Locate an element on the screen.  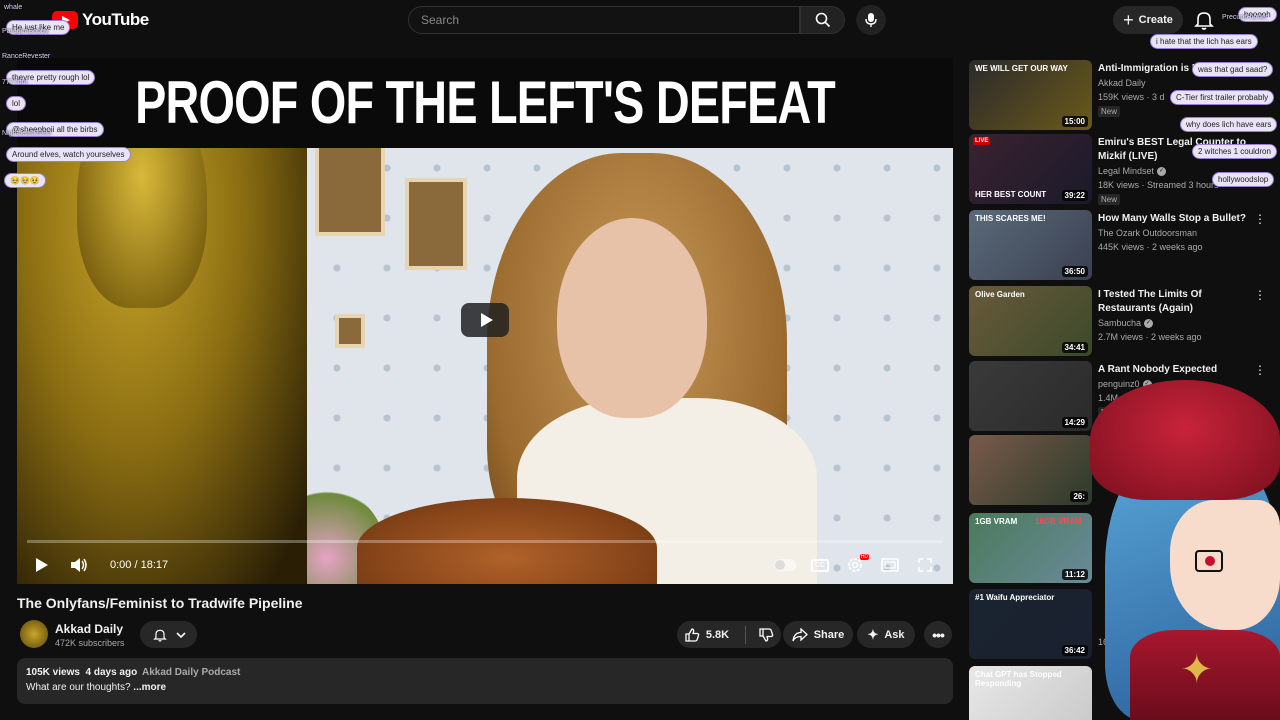
more-actions-button: ••• is located at coordinates (938, 634).